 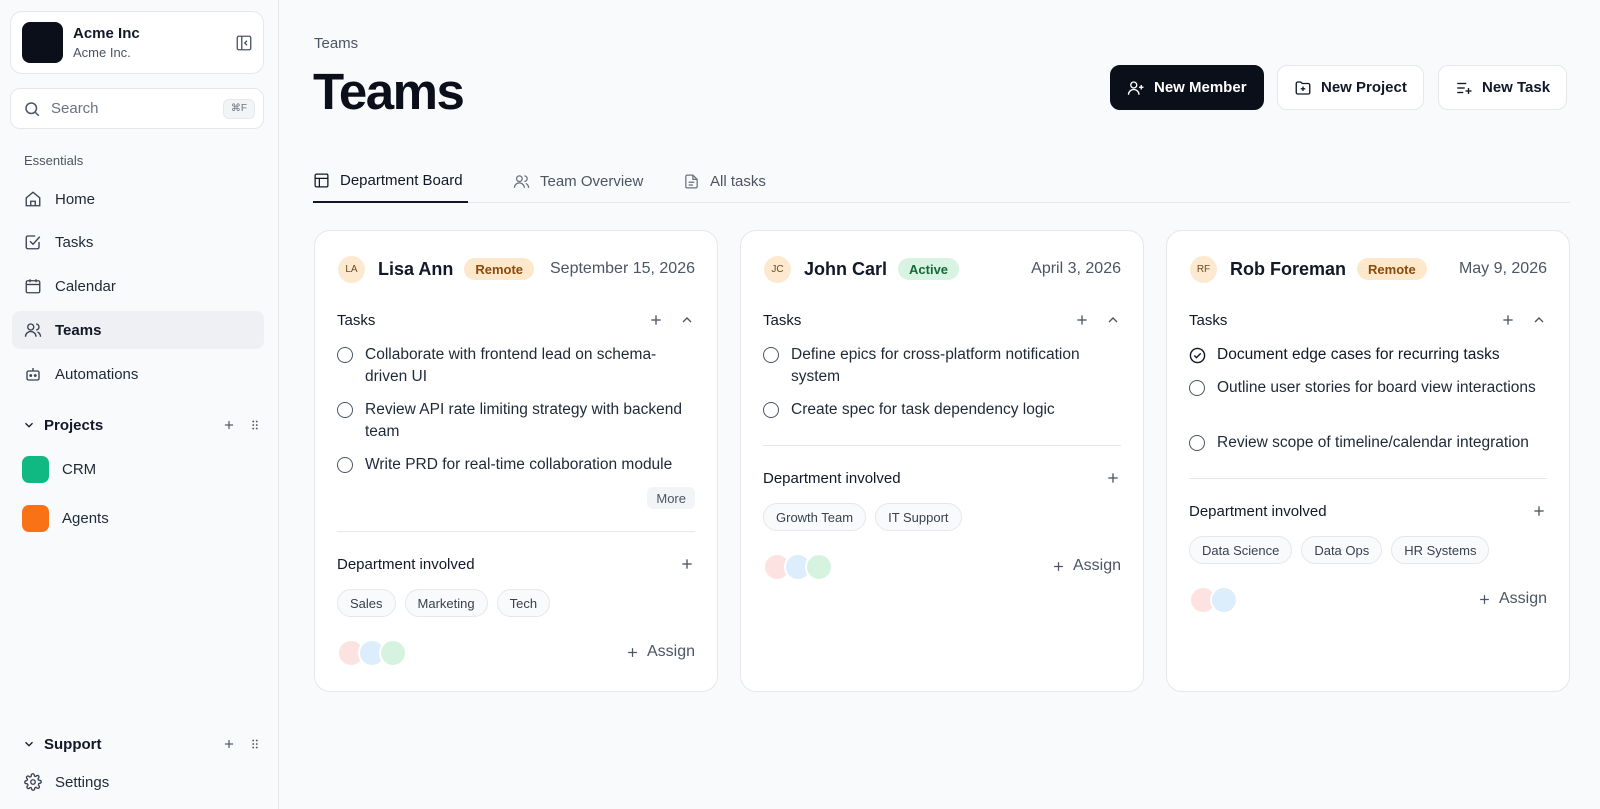 What do you see at coordinates (244, 43) in the screenshot?
I see `sidebar-collapse-icon` at bounding box center [244, 43].